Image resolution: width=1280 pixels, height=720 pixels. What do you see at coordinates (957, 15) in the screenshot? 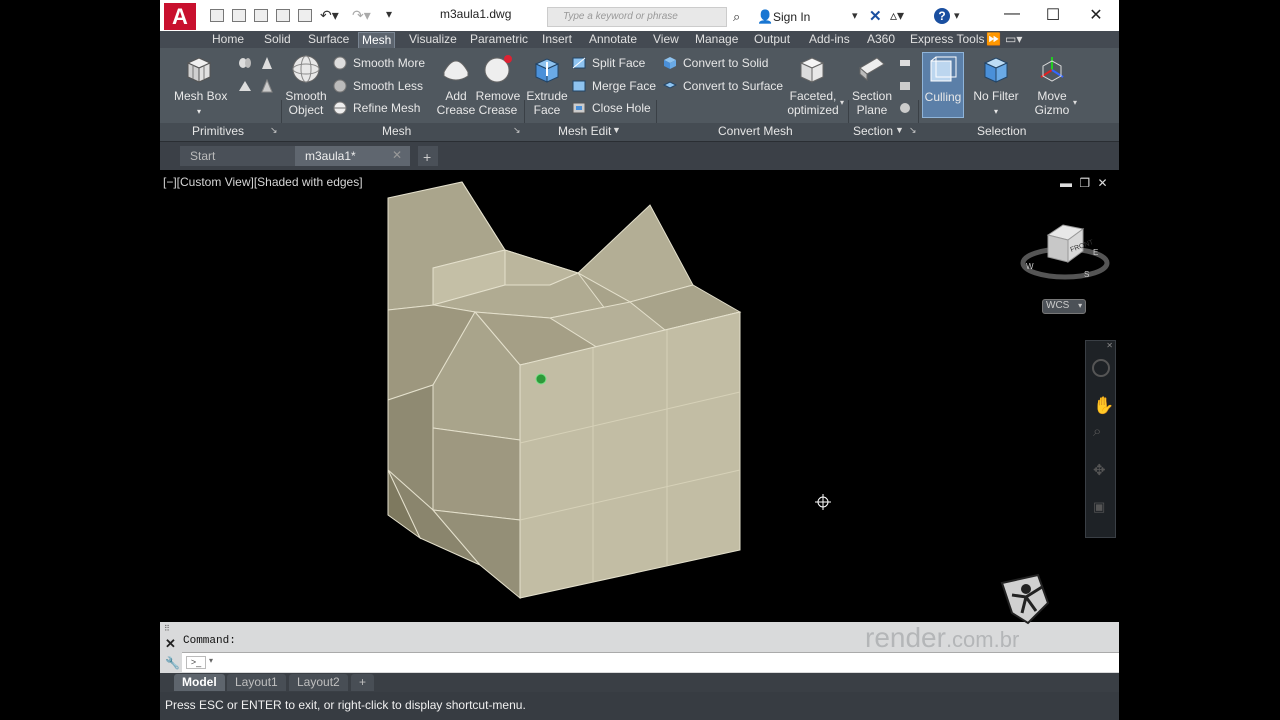
I see `help-dropdown-icon: ▾` at bounding box center [957, 15].